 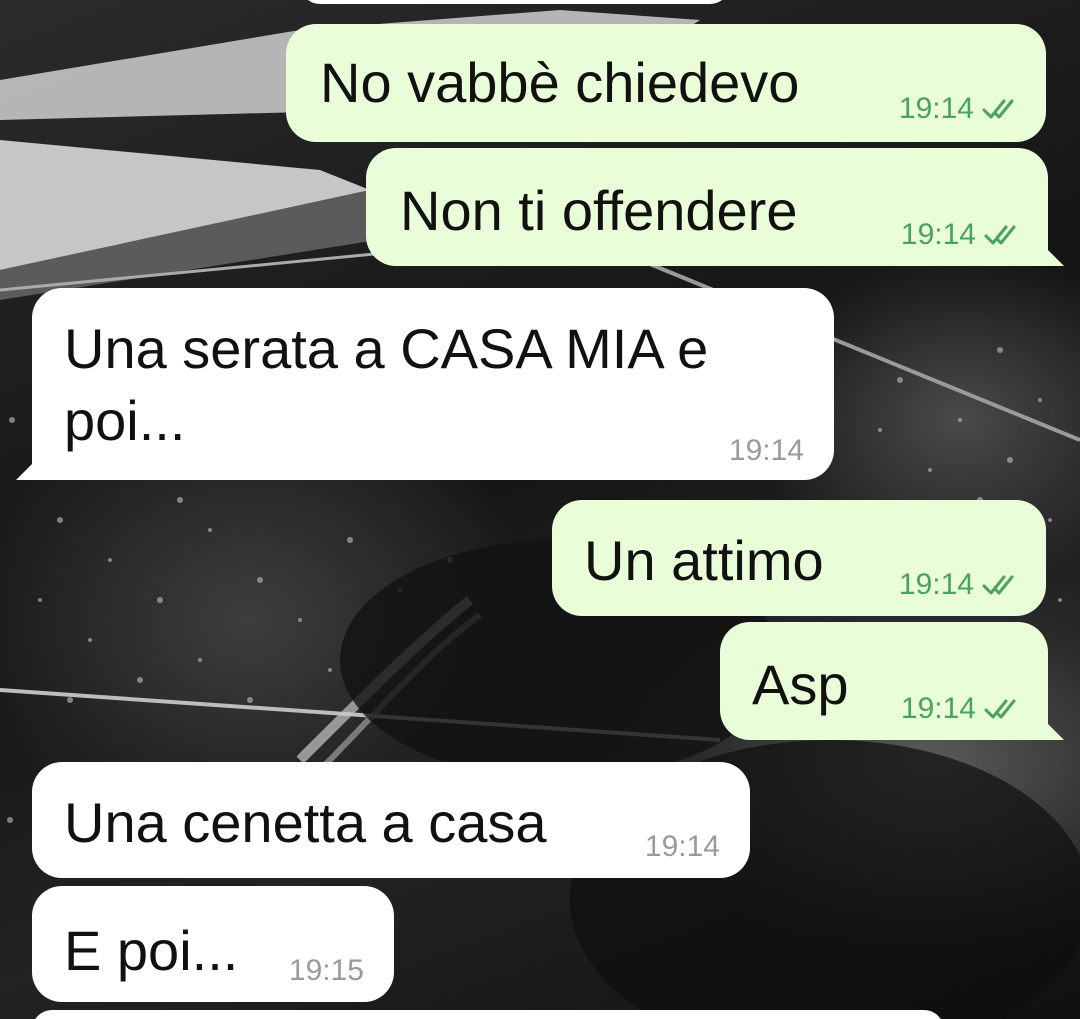 I want to click on message-bubble-outgoing: Un attimo 19:14, so click(x=799, y=558).